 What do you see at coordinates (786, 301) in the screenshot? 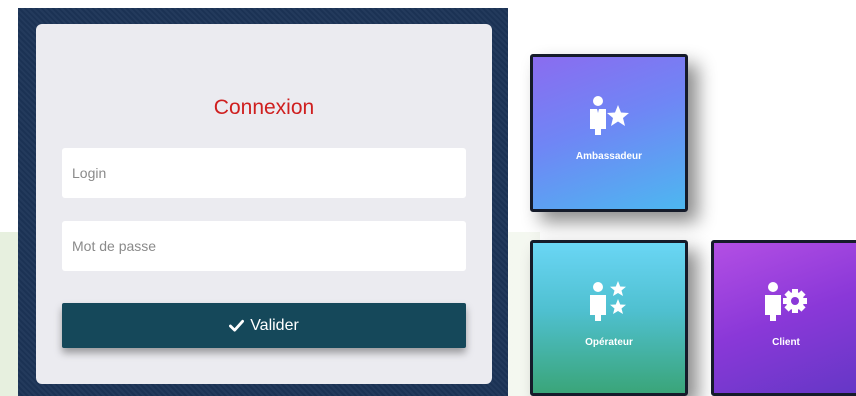
I see `person-gear-icon` at bounding box center [786, 301].